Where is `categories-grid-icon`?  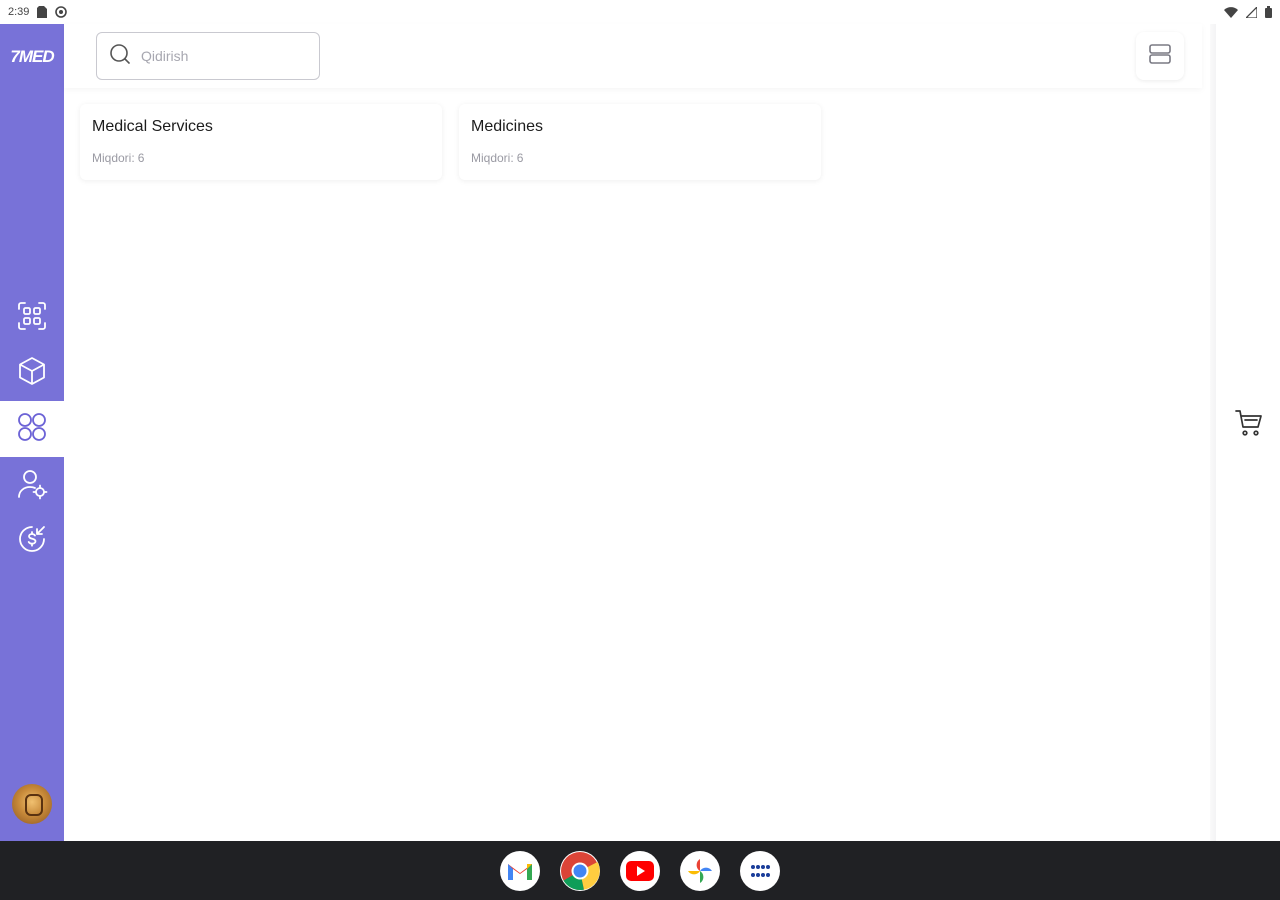 categories-grid-icon is located at coordinates (32, 429).